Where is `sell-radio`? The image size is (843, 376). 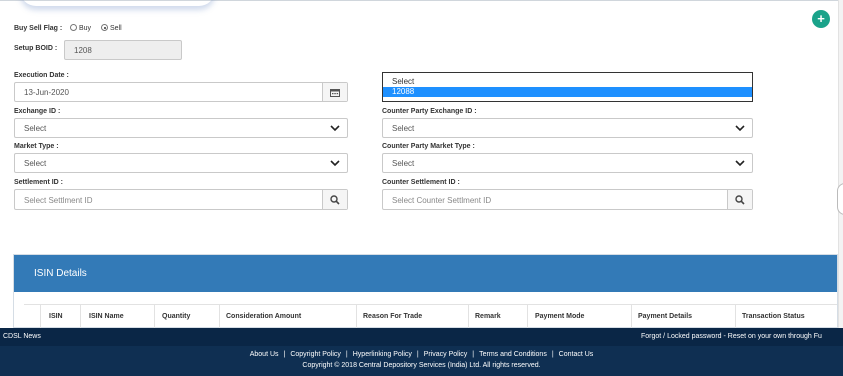
sell-radio is located at coordinates (105, 27).